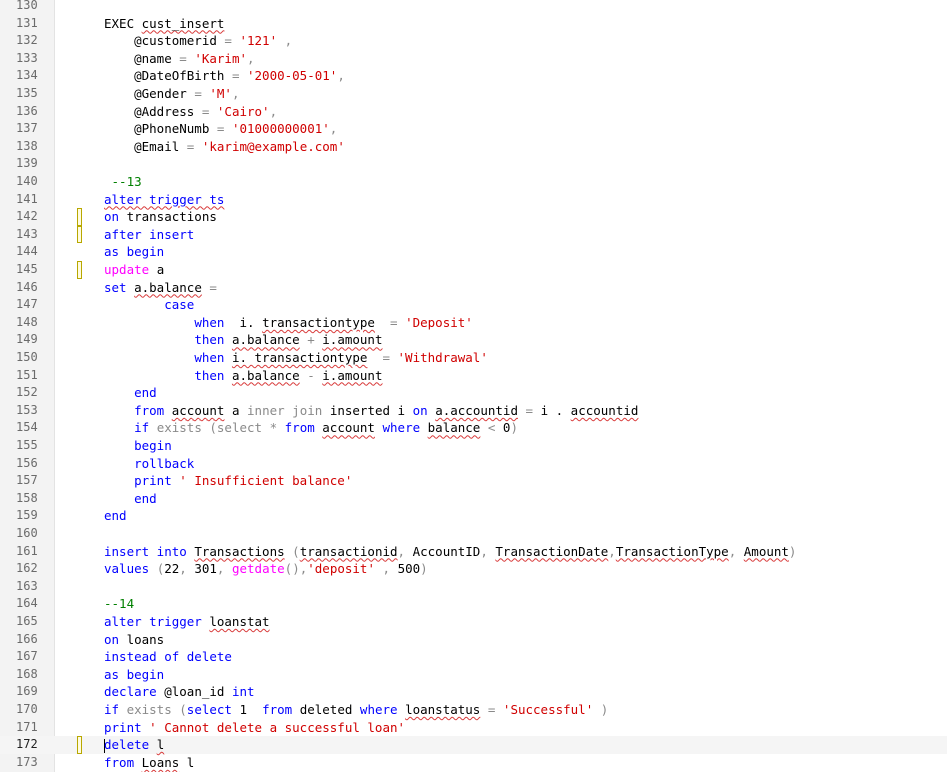 The width and height of the screenshot is (947, 772). Describe the element at coordinates (473, 340) in the screenshot. I see `code-line: 149 then a.balance + i.amount` at that location.